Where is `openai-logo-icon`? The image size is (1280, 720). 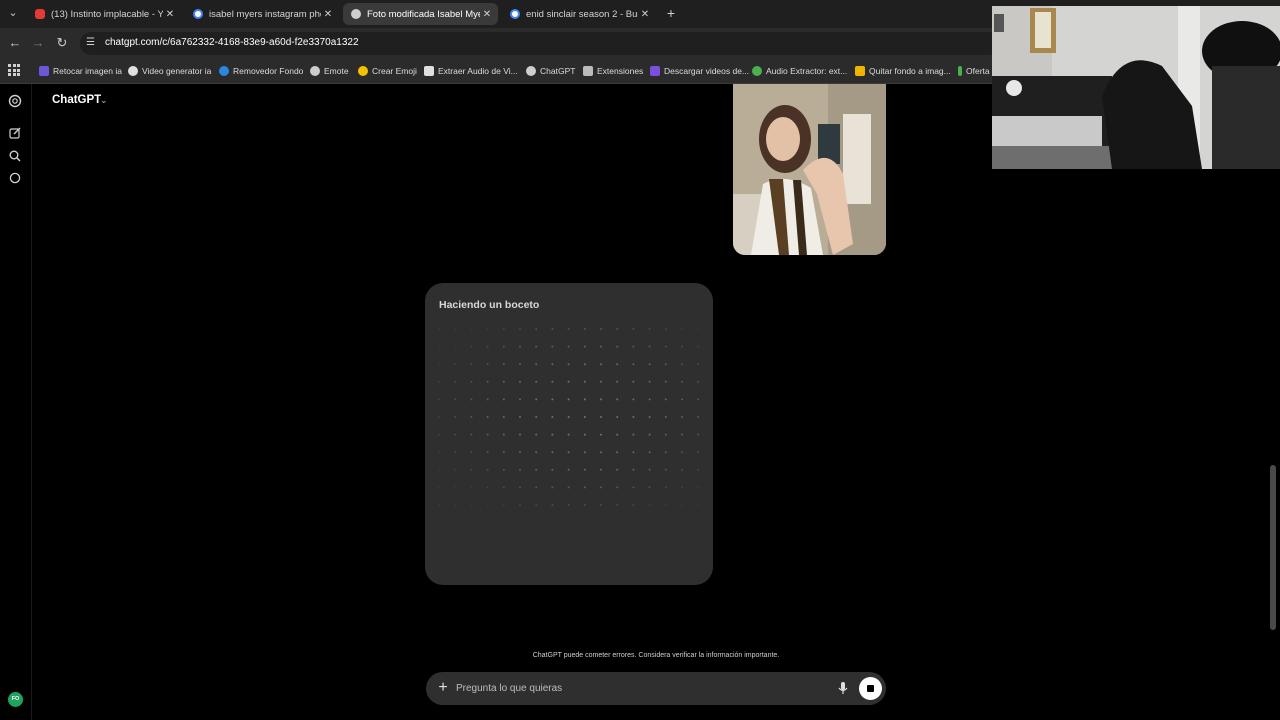
openai-logo-icon is located at coordinates (15, 101).